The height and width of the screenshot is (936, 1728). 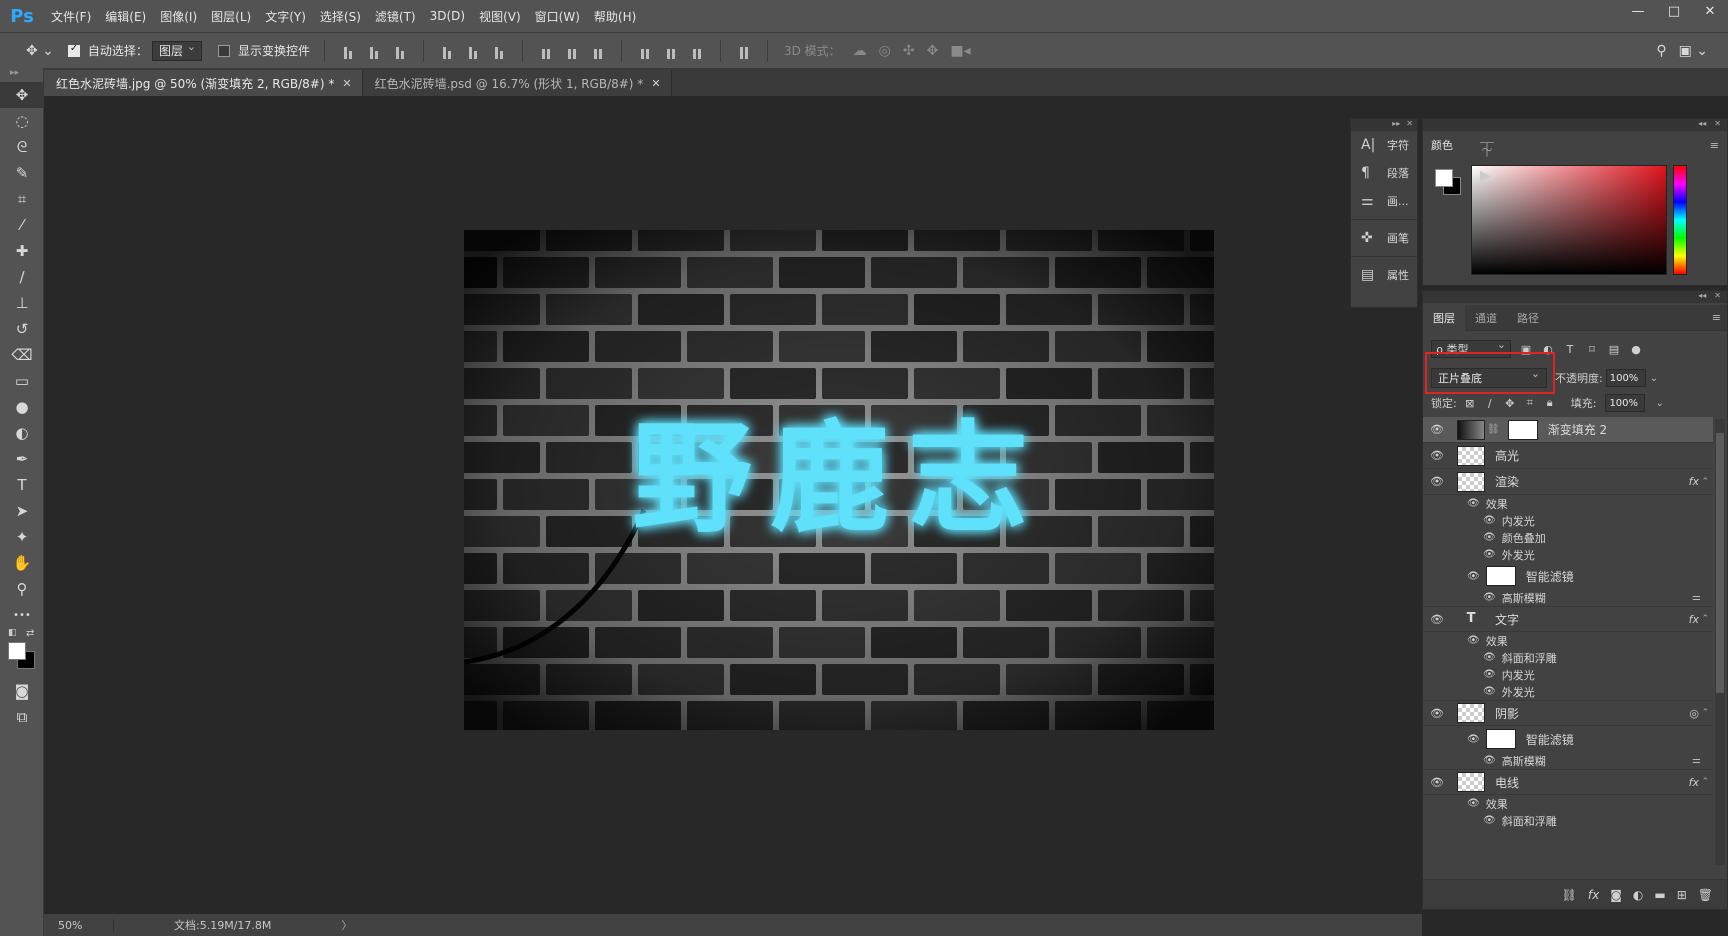 What do you see at coordinates (1569, 220) in the screenshot?
I see `color-picker-field` at bounding box center [1569, 220].